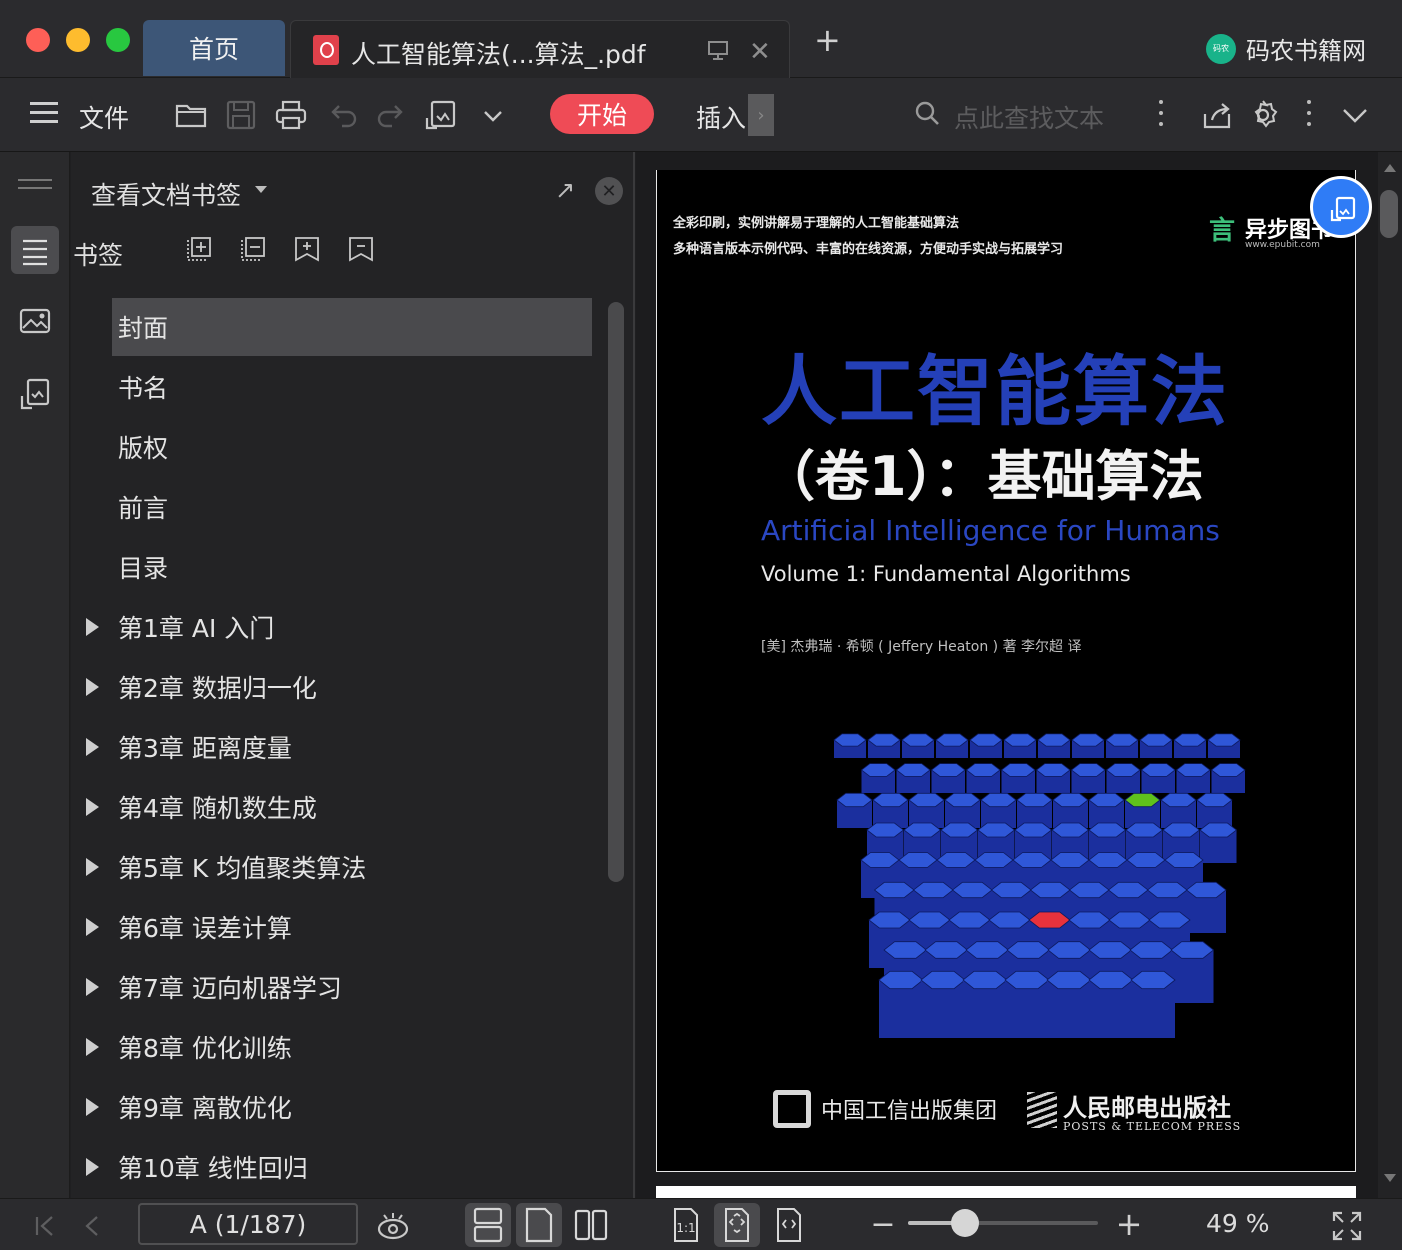 This screenshot has height=1250, width=1402. Describe the element at coordinates (391, 115) in the screenshot. I see `redo-icon` at that location.